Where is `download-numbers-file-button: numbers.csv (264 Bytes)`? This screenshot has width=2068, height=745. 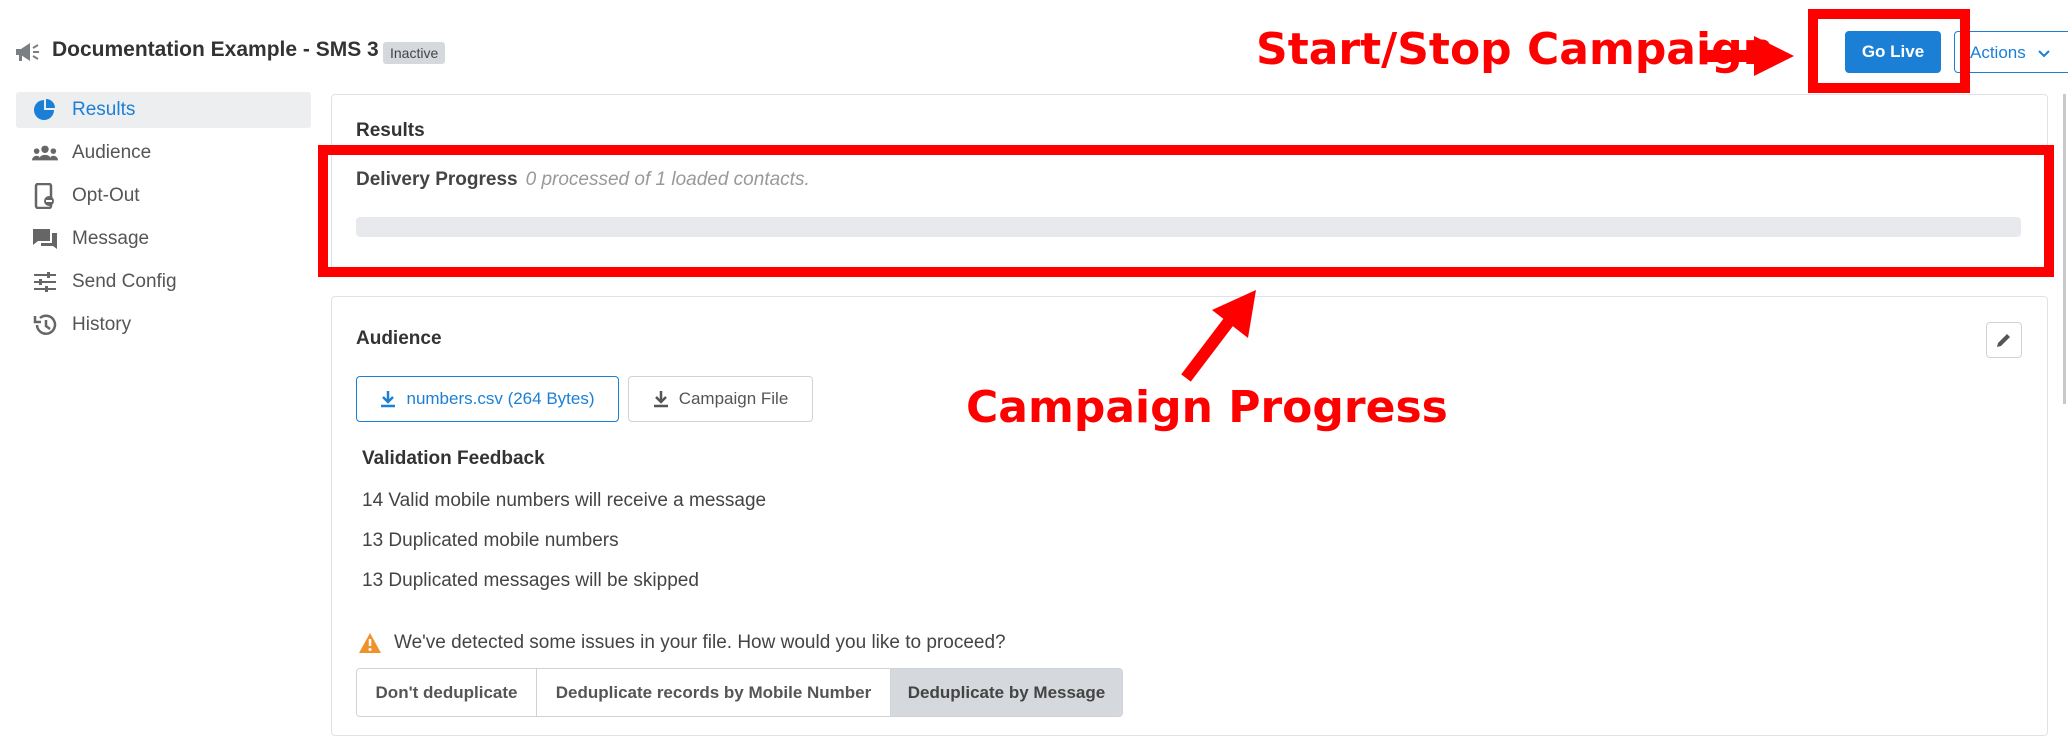 download-numbers-file-button: numbers.csv (264 Bytes) is located at coordinates (487, 399).